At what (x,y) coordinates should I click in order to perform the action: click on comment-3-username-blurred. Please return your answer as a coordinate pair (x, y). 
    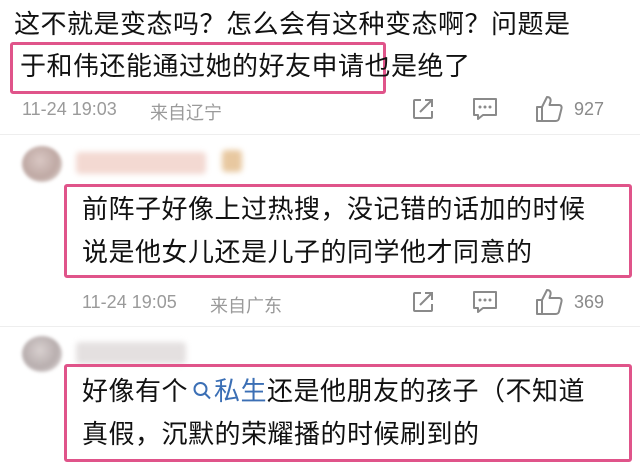
    Looking at the image, I should click on (131, 353).